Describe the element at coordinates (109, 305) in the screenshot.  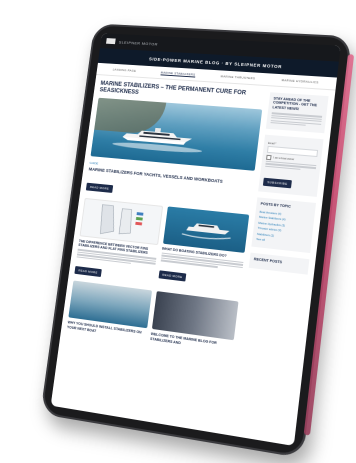
I see `card-image-shore` at that location.